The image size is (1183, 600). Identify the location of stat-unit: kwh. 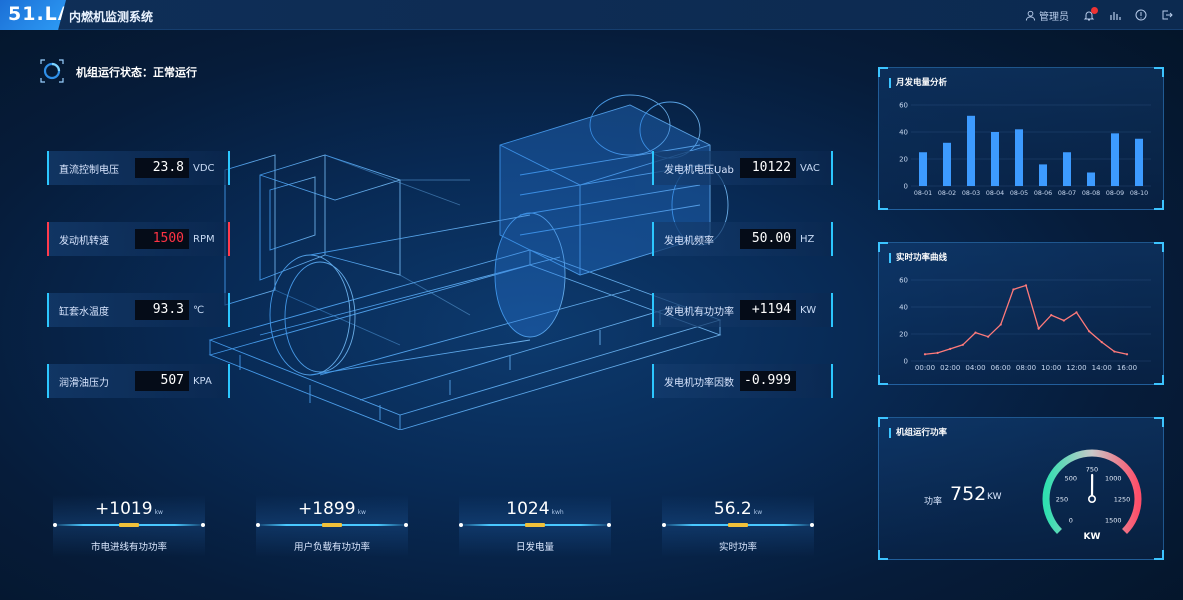
(557, 512).